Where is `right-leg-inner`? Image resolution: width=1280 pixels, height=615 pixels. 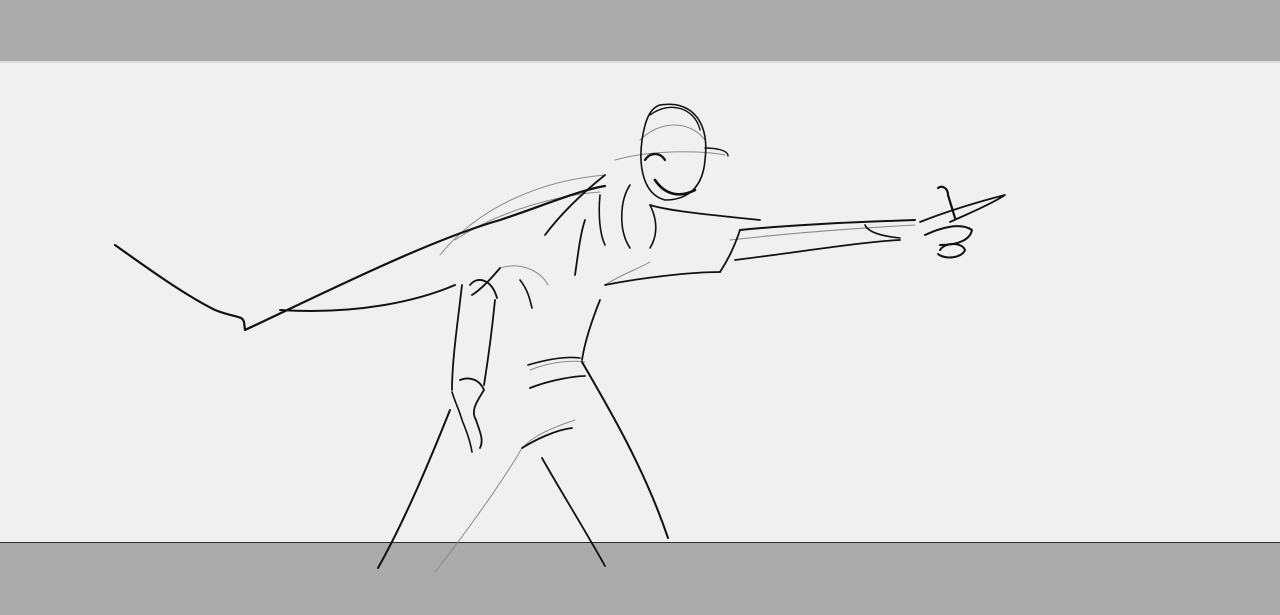 right-leg-inner is located at coordinates (573, 512).